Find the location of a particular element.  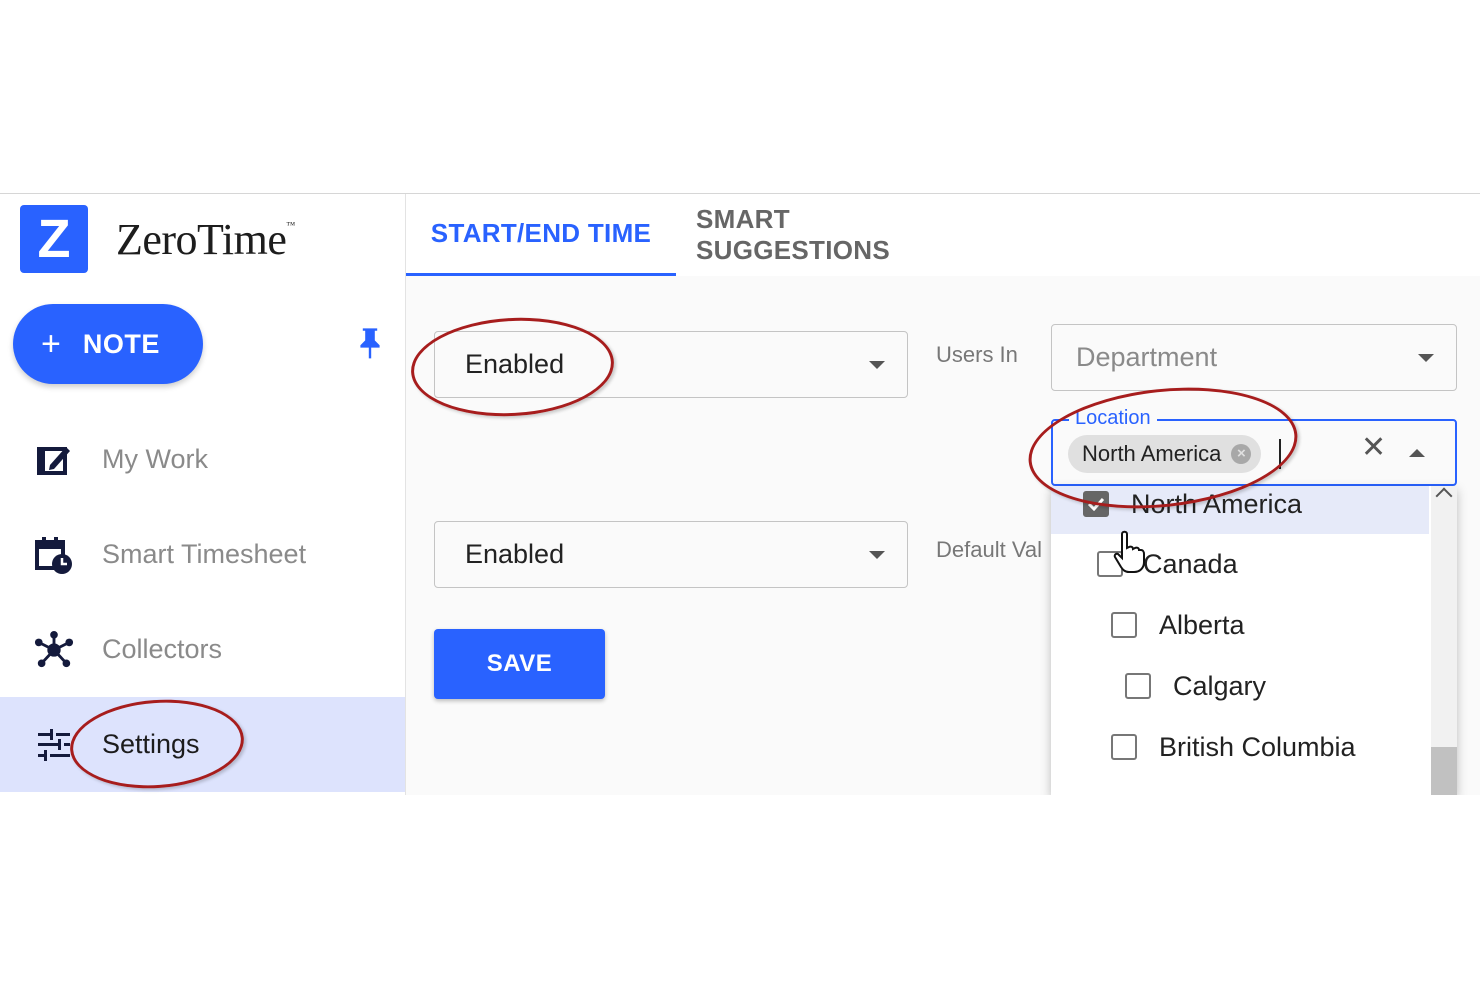

plus-icon: + is located at coordinates (51, 344).